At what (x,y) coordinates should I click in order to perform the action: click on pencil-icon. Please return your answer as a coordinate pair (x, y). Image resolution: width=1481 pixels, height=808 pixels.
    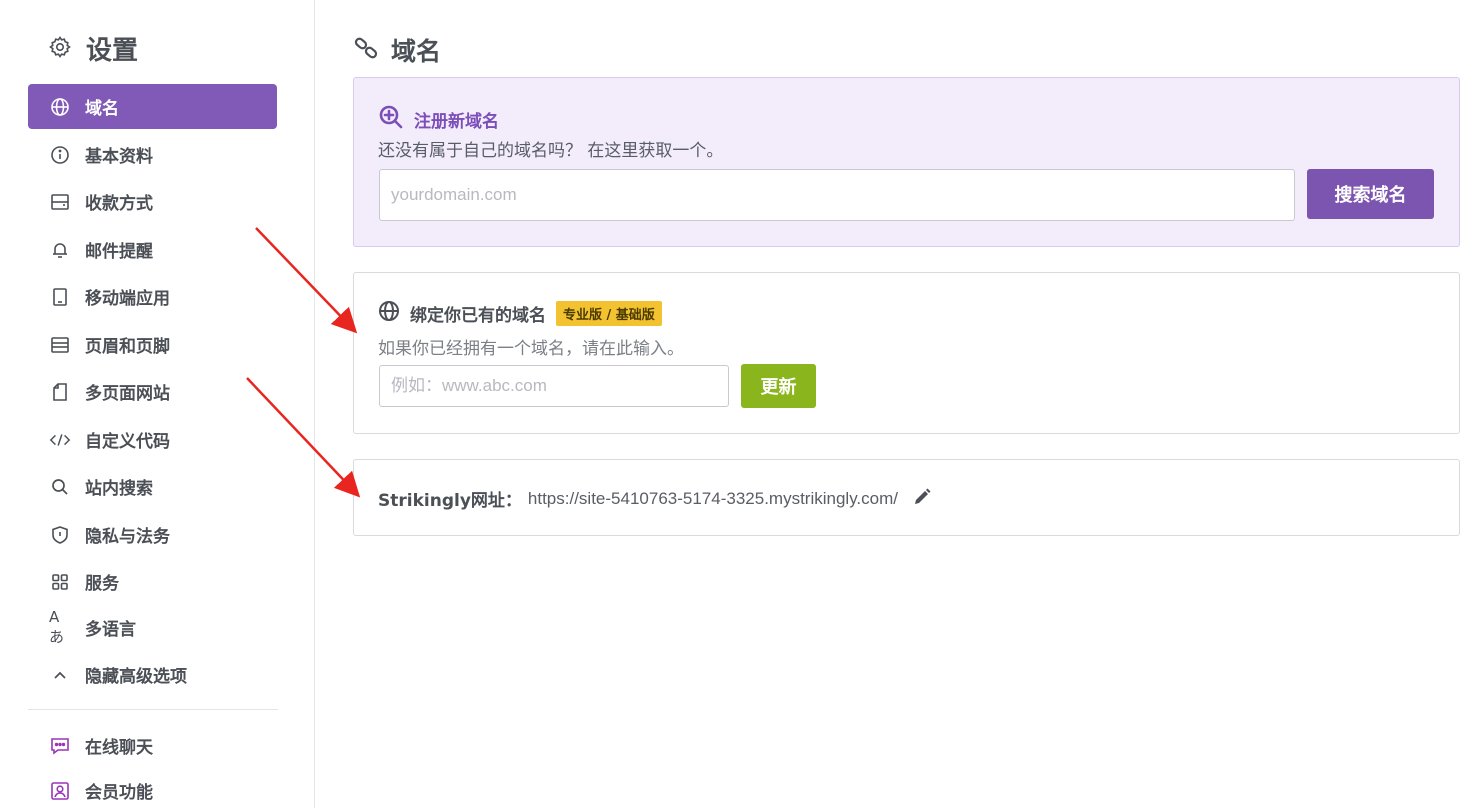
    Looking at the image, I should click on (922, 499).